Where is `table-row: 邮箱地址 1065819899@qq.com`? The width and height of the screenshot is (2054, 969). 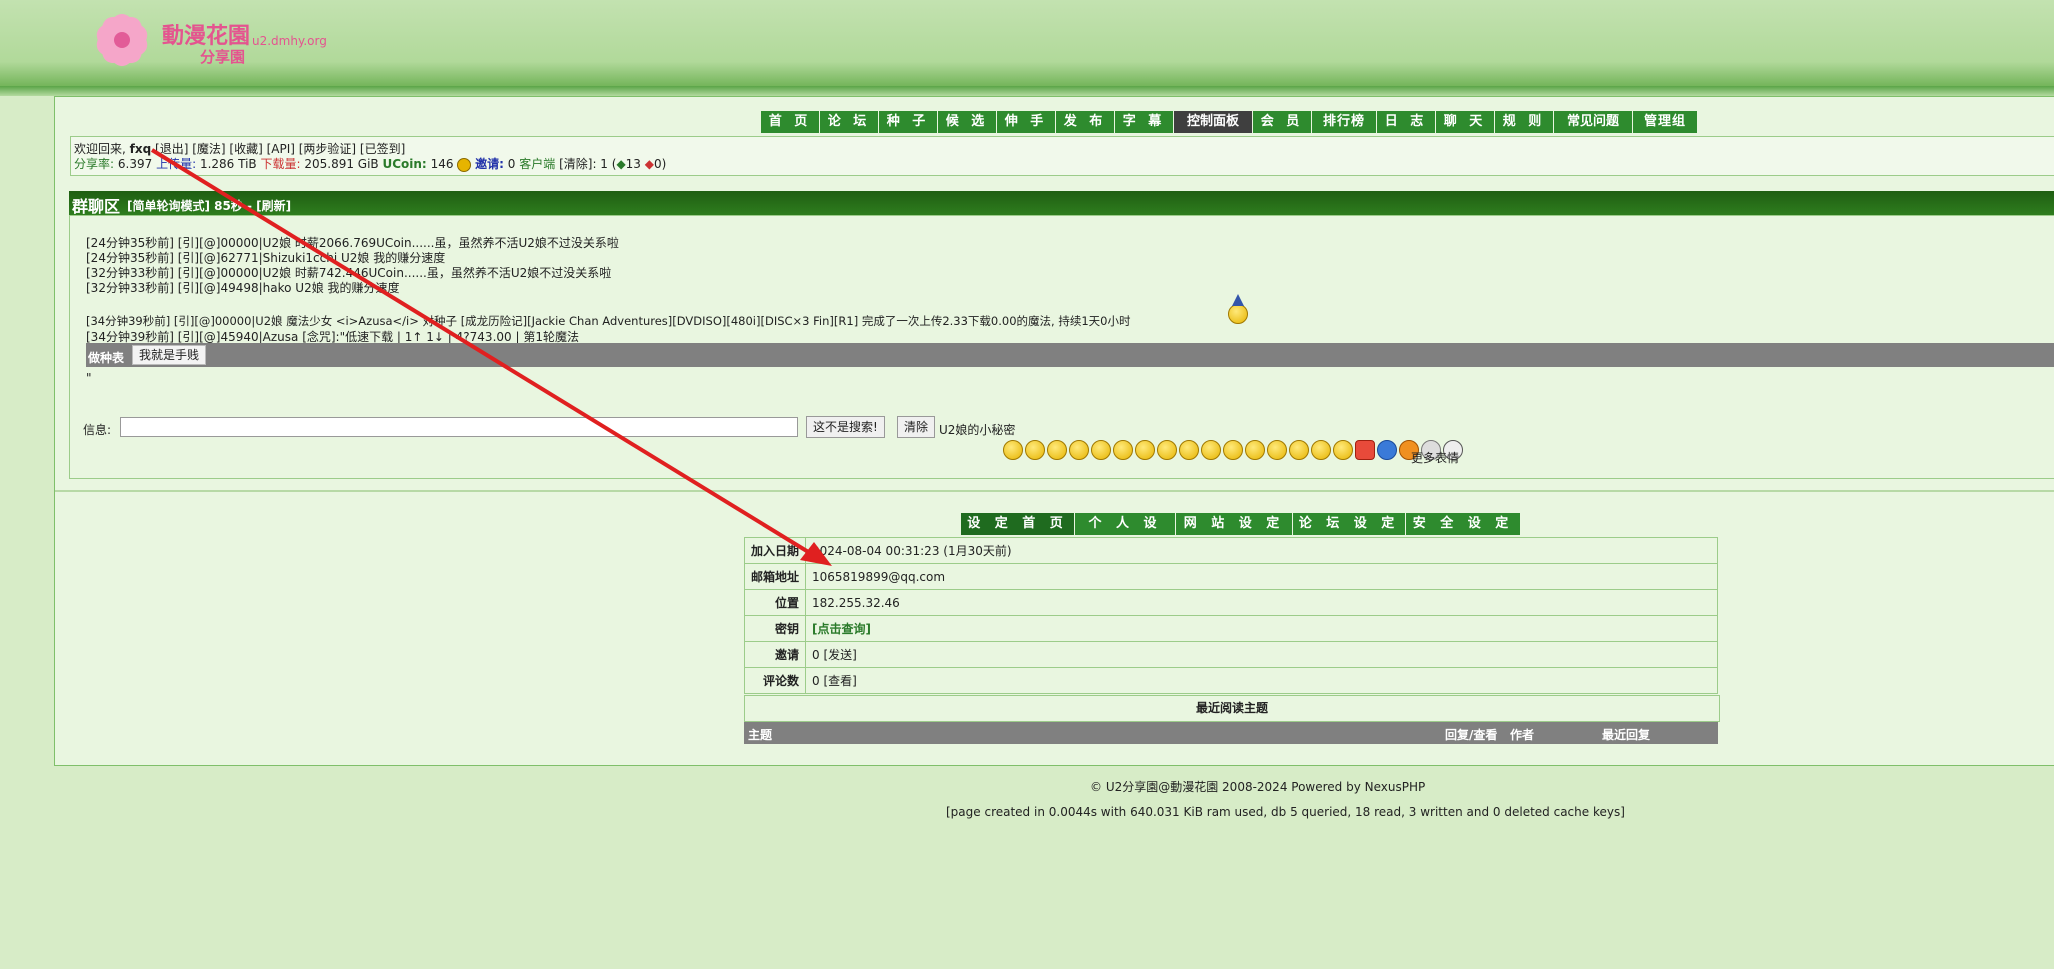
table-row: 邮箱地址 1065819899@qq.com is located at coordinates (1231, 576).